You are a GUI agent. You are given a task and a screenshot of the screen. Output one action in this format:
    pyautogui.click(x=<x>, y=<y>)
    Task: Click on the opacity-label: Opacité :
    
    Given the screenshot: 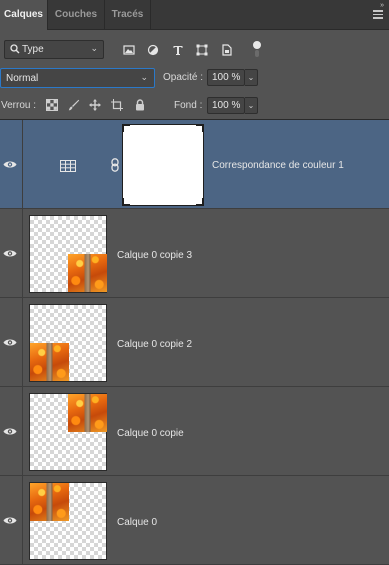 What is the action you would take?
    pyautogui.click(x=183, y=77)
    